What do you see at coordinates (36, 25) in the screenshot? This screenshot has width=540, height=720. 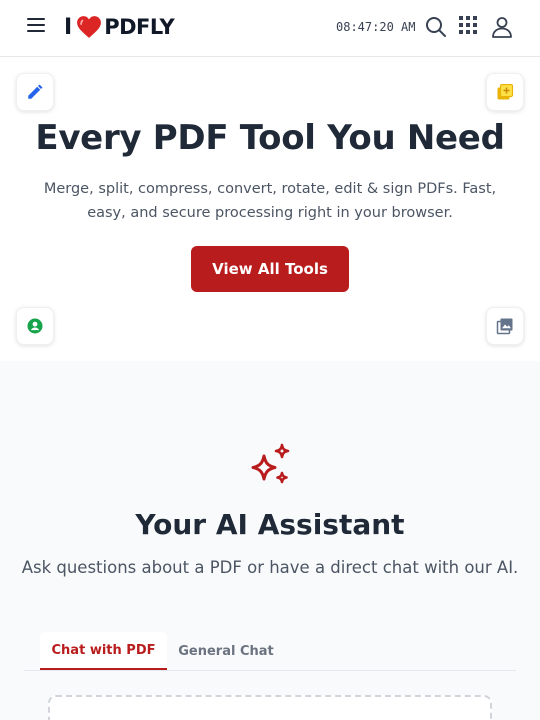 I see `hamburger-menu-icon` at bounding box center [36, 25].